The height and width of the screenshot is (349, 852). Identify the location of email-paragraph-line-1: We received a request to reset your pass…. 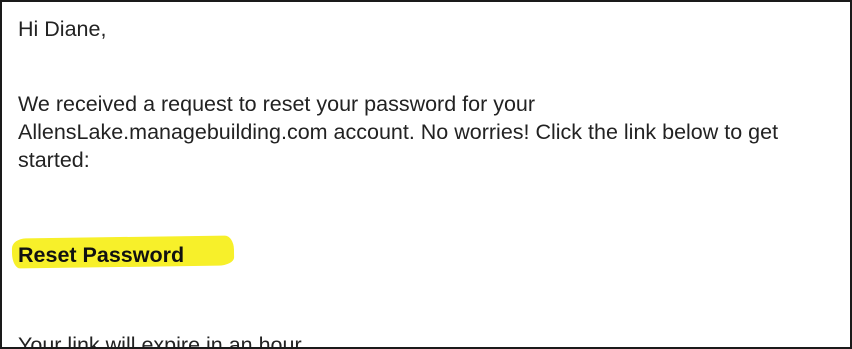
(277, 104).